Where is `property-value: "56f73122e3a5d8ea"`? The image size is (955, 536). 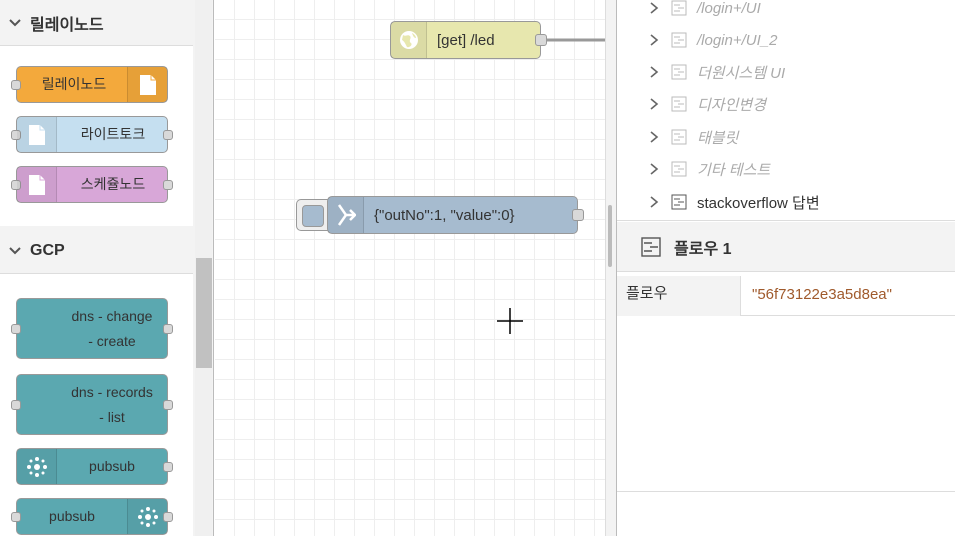 property-value: "56f73122e3a5d8ea" is located at coordinates (822, 294).